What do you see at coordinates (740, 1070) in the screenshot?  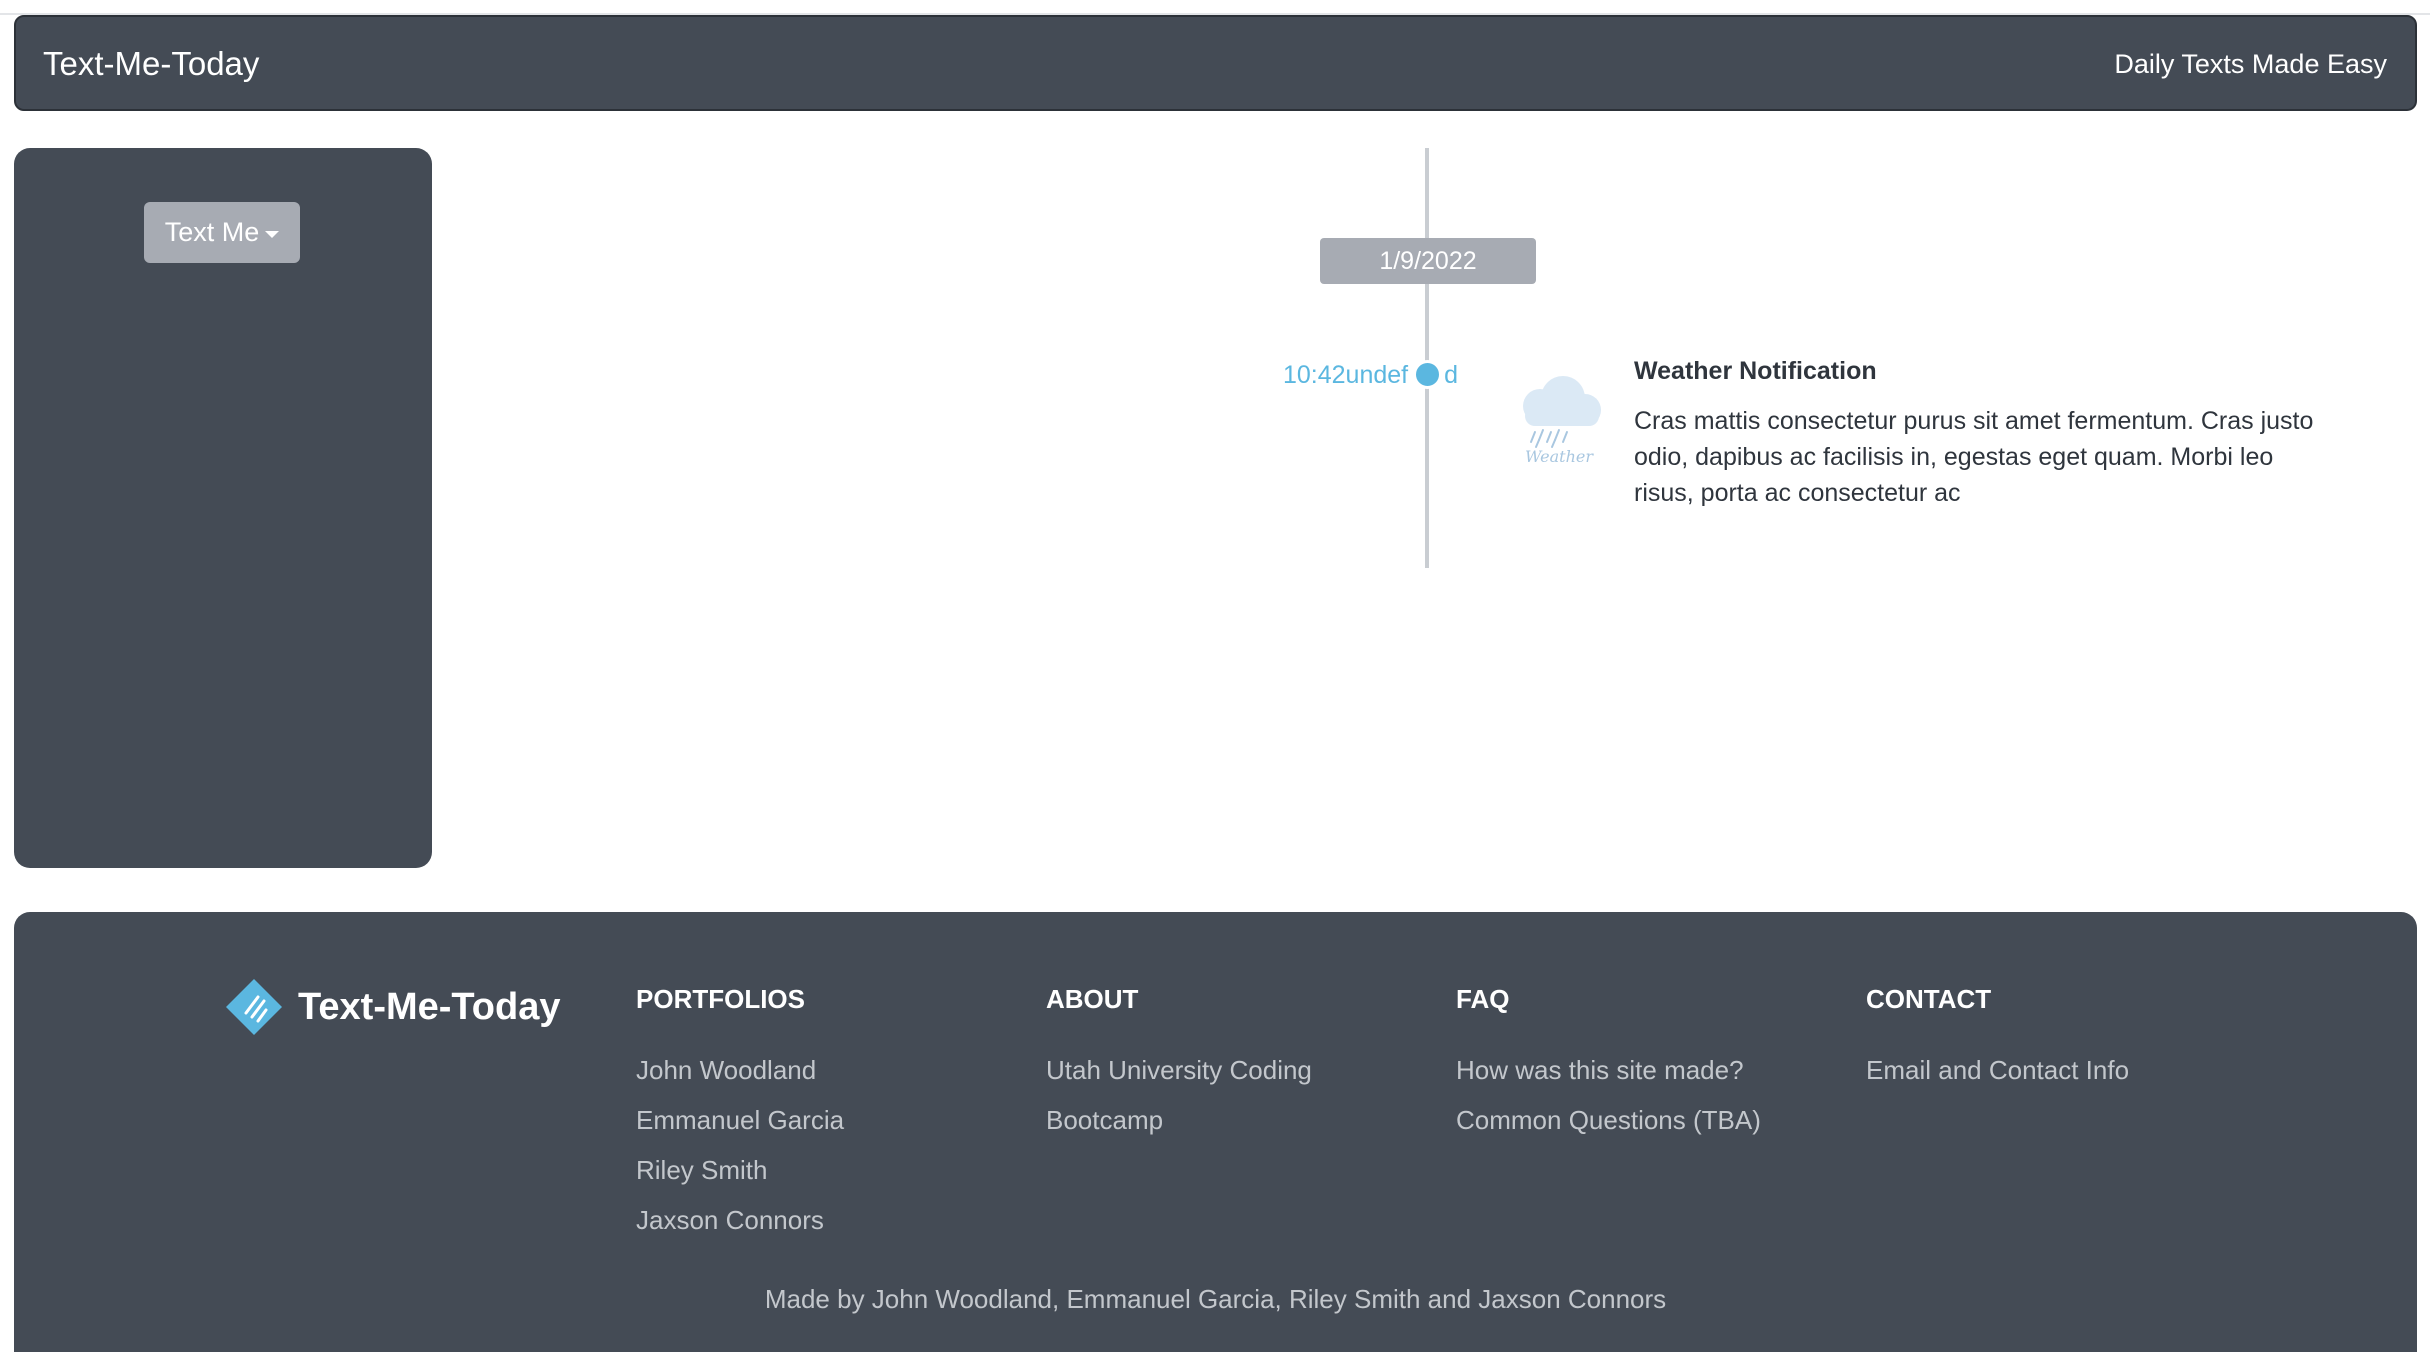 I see `footer-link-john-woodland: John Woodland` at bounding box center [740, 1070].